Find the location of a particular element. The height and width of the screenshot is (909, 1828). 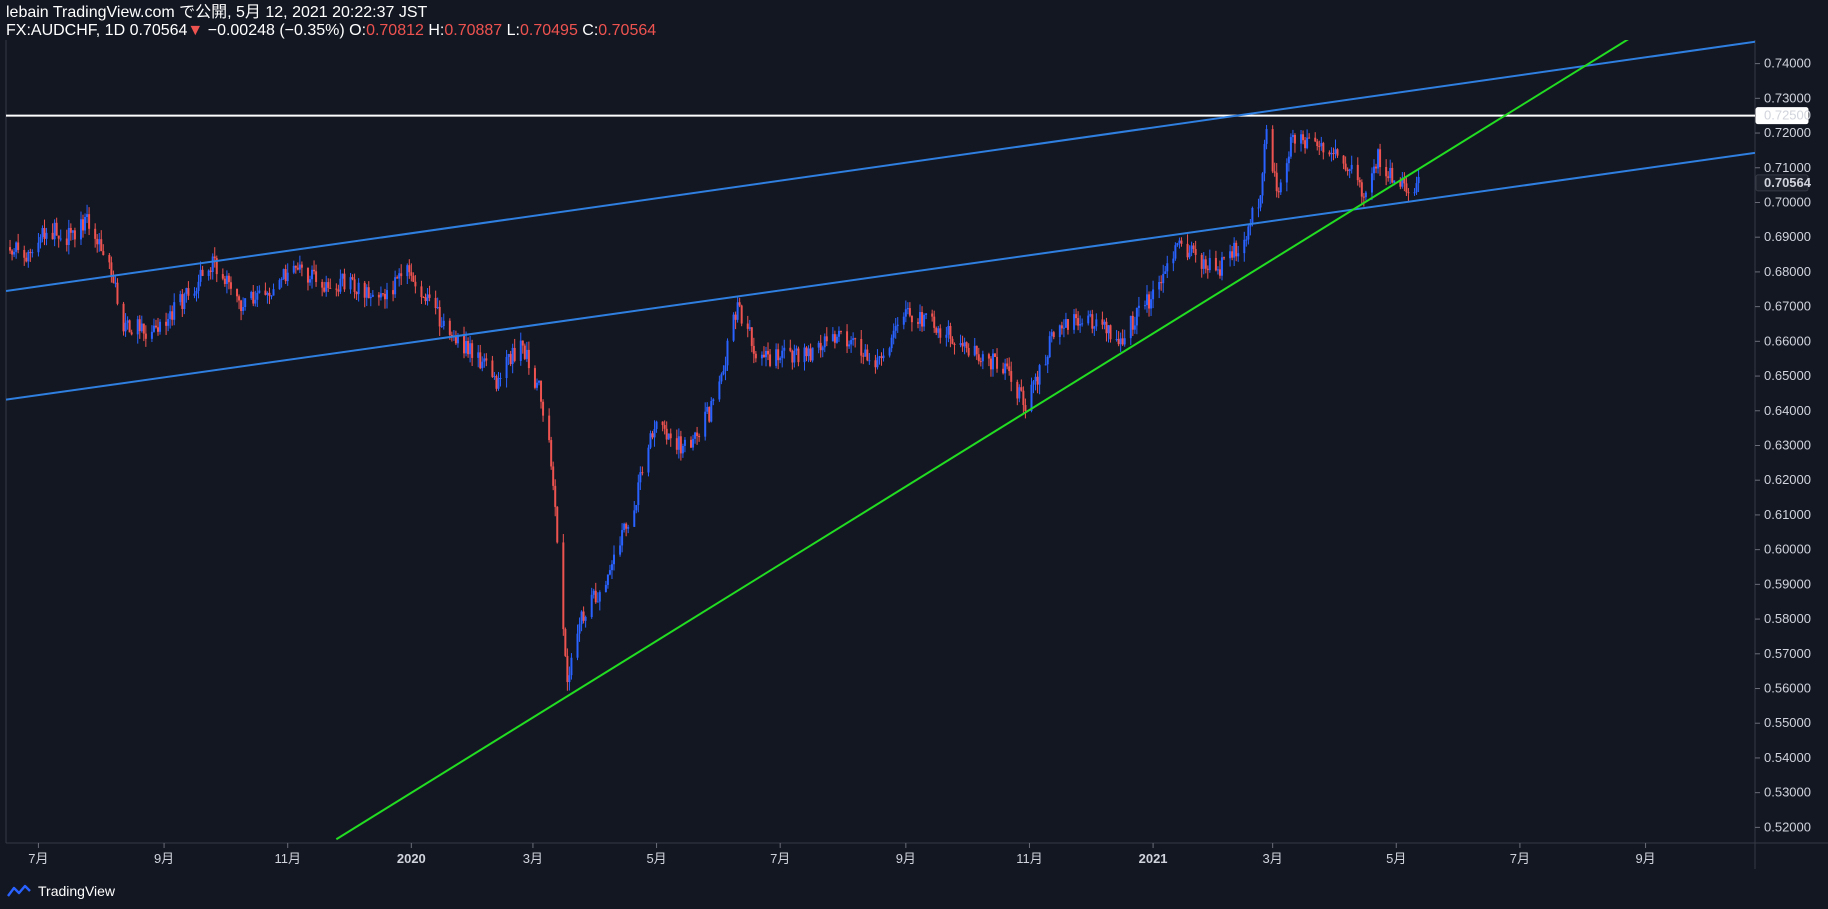

y-tick-label: 0.57000 is located at coordinates (1787, 653).